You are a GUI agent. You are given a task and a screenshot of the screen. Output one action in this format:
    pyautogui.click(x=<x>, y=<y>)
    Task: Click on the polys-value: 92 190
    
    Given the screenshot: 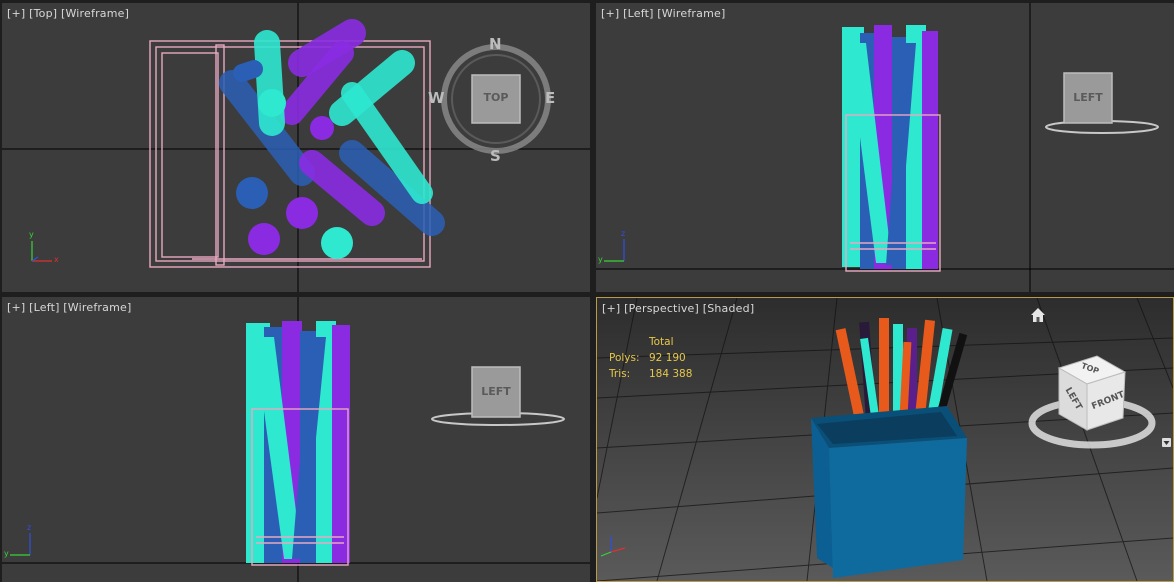 What is the action you would take?
    pyautogui.click(x=667, y=358)
    